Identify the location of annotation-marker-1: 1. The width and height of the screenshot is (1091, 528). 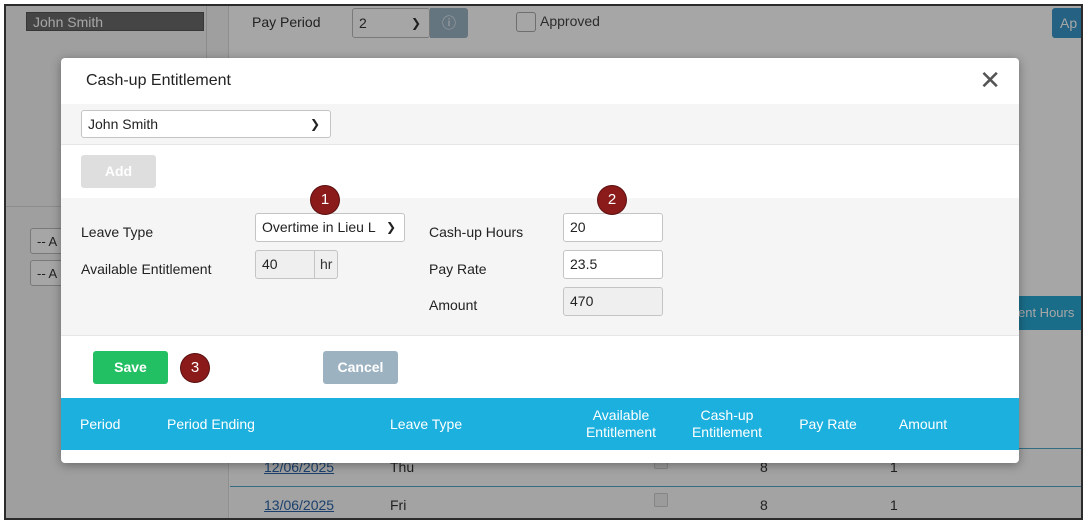
(325, 200).